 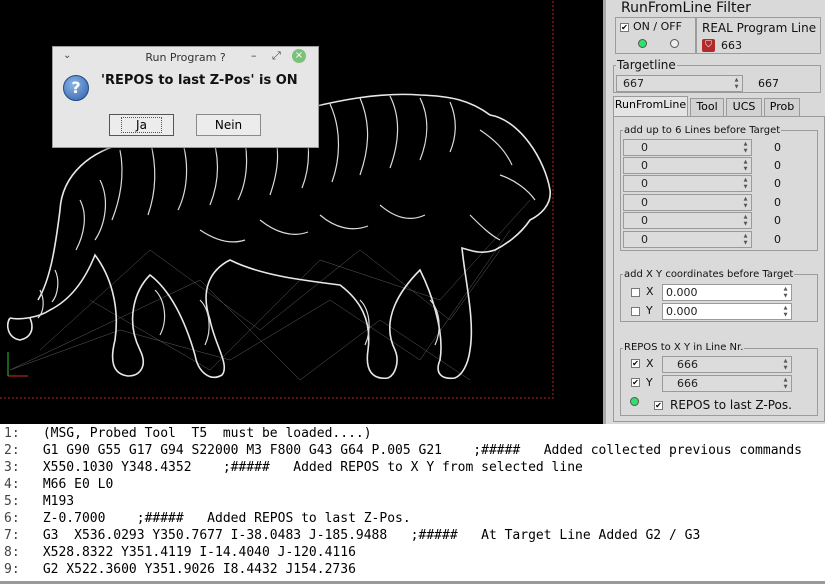 What do you see at coordinates (727, 383) in the screenshot?
I see `repos-y-input: 666 ▲ ▼` at bounding box center [727, 383].